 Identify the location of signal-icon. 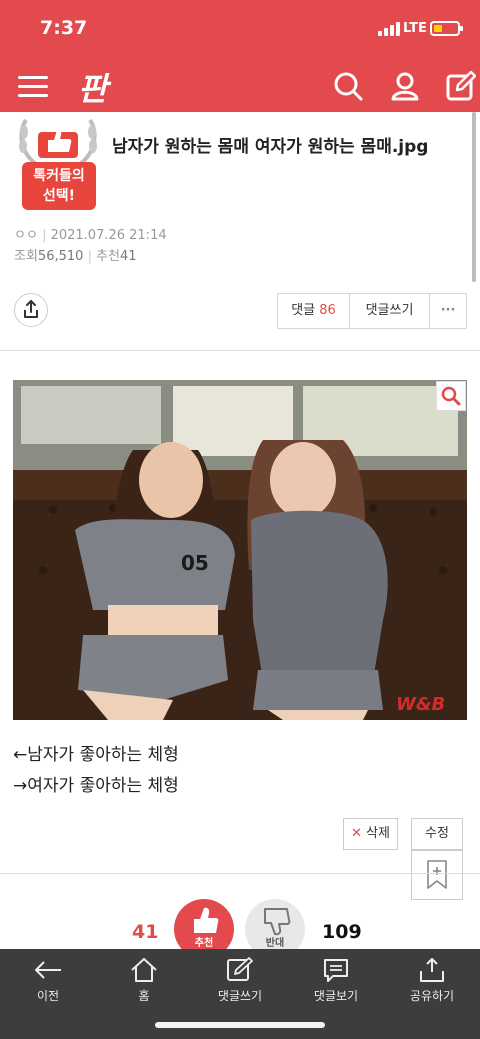
(389, 29).